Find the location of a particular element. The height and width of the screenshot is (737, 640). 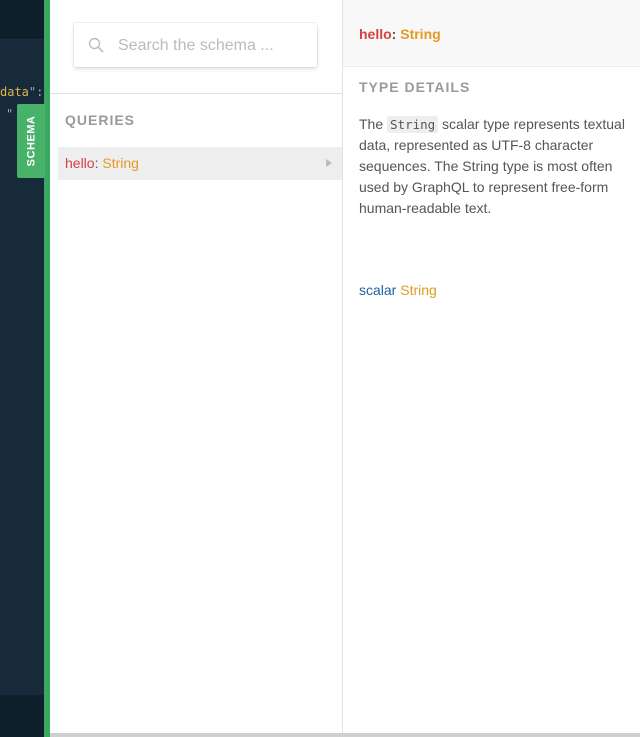

query-field: hello: String is located at coordinates (102, 163).